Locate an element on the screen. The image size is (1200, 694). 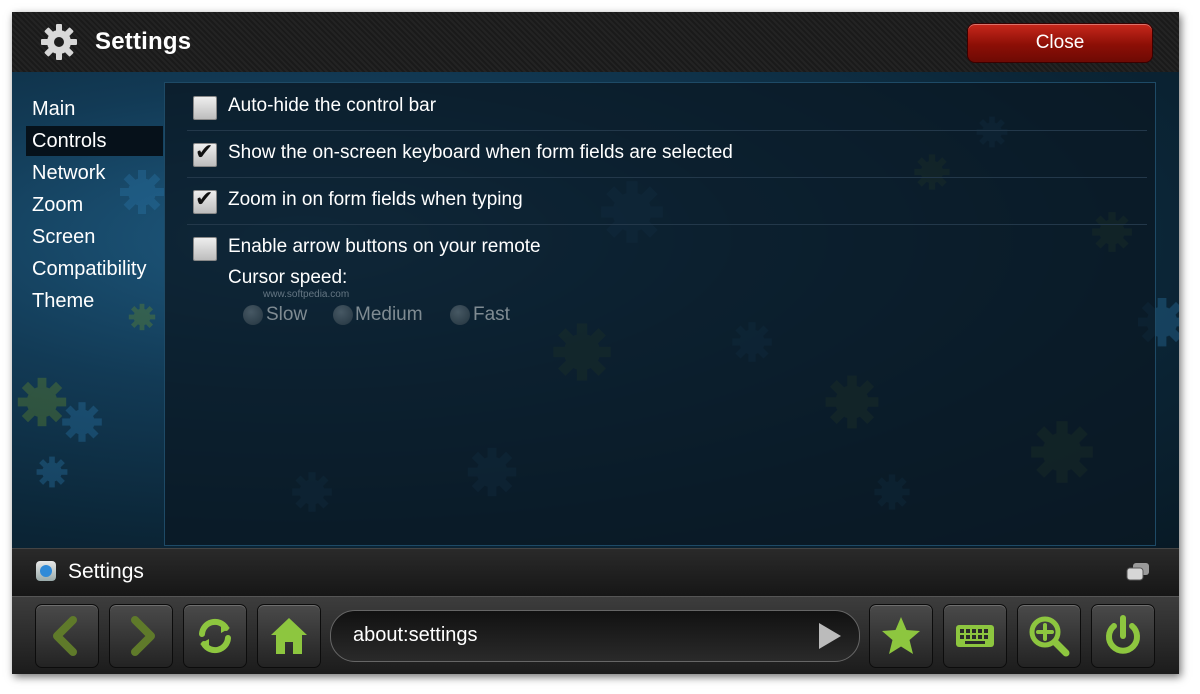
bottom-toolbar: about:settings is located at coordinates (595, 635).